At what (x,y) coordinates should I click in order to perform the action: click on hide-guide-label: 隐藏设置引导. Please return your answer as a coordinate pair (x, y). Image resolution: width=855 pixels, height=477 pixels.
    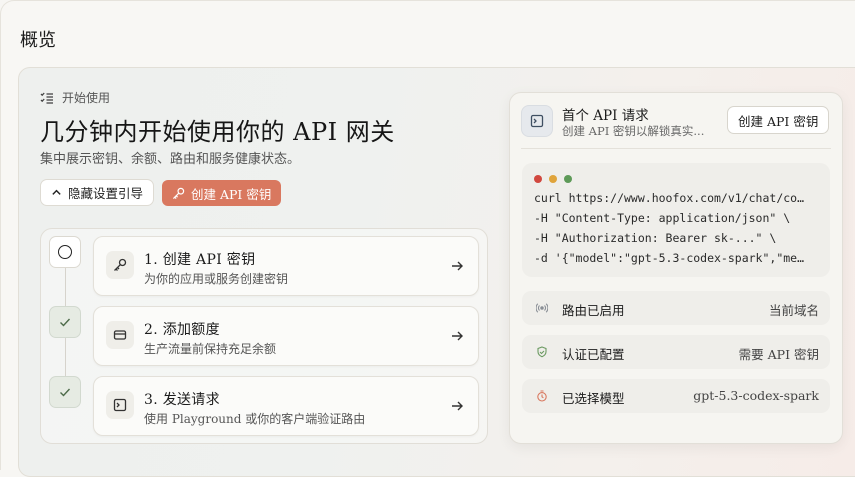
    Looking at the image, I should click on (106, 193).